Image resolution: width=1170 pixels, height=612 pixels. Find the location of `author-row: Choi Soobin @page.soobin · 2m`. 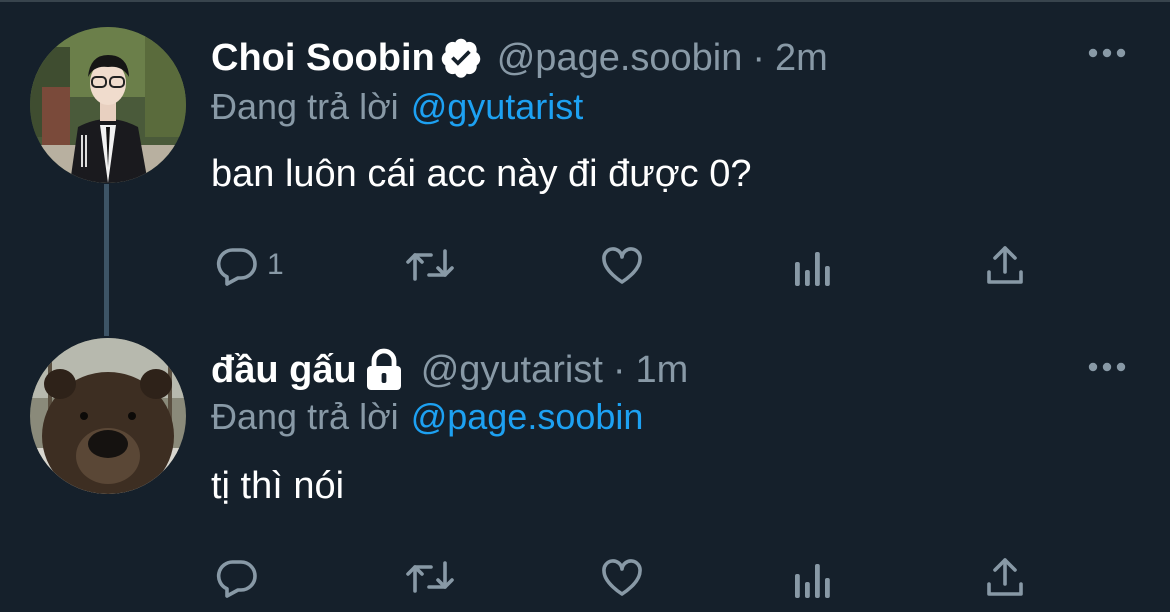

author-row: Choi Soobin @page.soobin · 2m is located at coordinates (519, 58).